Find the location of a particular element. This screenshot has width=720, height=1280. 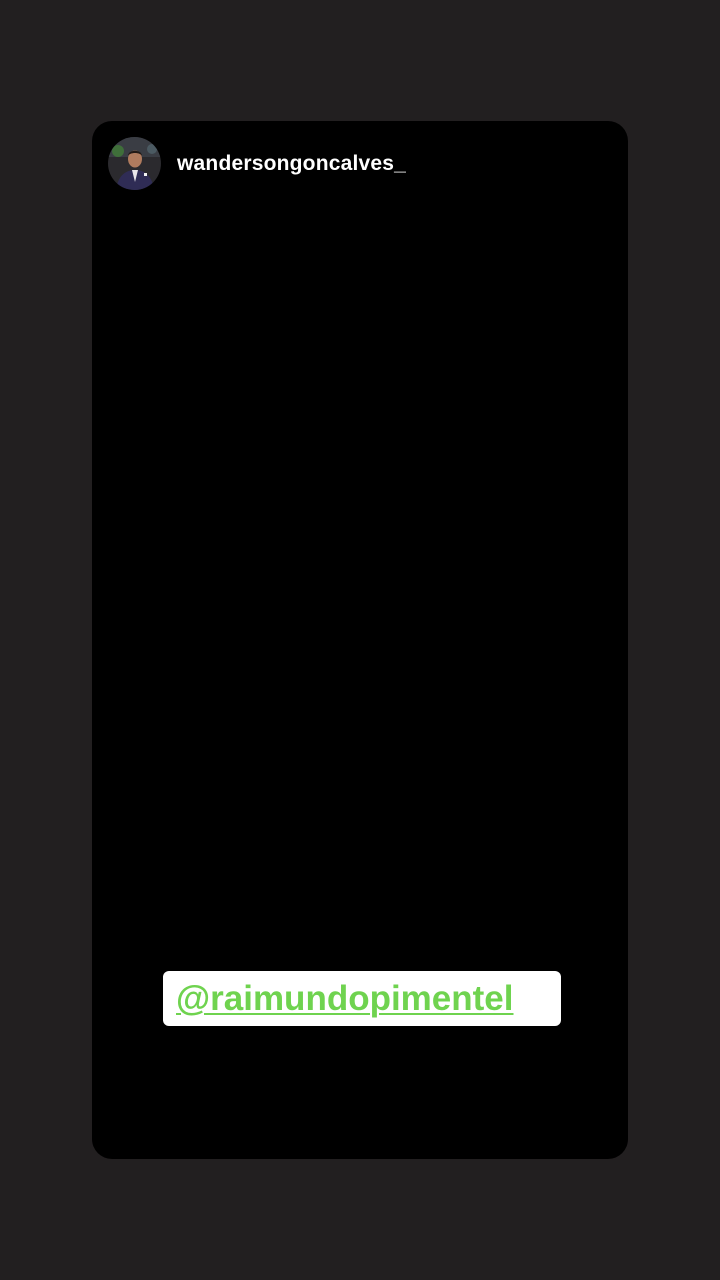

mention-sticker: @raimundopimentel is located at coordinates (362, 998).